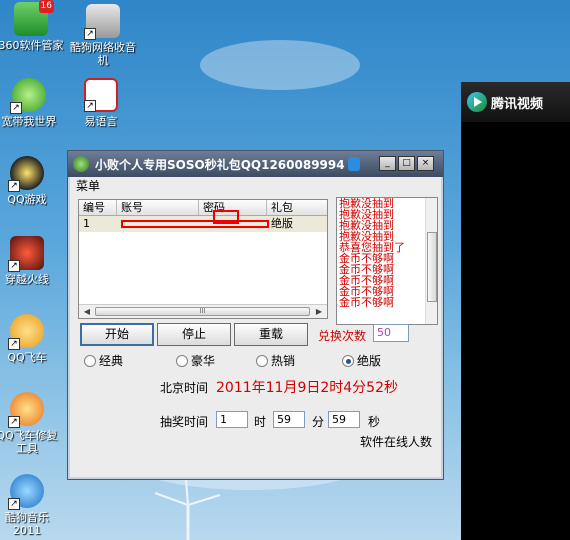  Describe the element at coordinates (26, 492) in the screenshot. I see `kugou-music-icon: ↗` at that location.